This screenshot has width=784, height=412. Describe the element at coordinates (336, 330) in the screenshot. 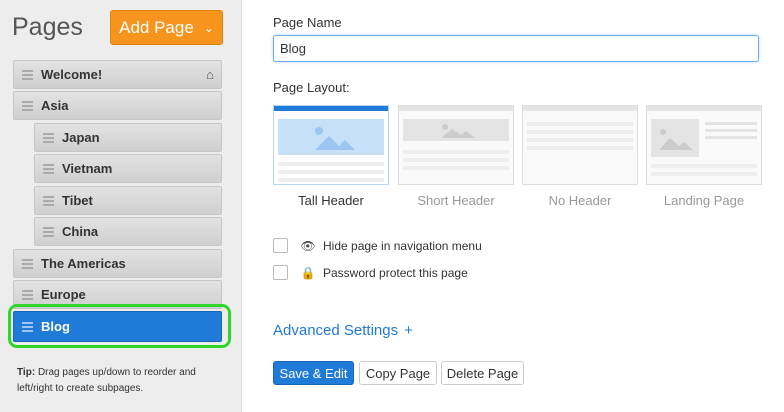

I see `advanced-settings-label: Advanced Settings` at that location.